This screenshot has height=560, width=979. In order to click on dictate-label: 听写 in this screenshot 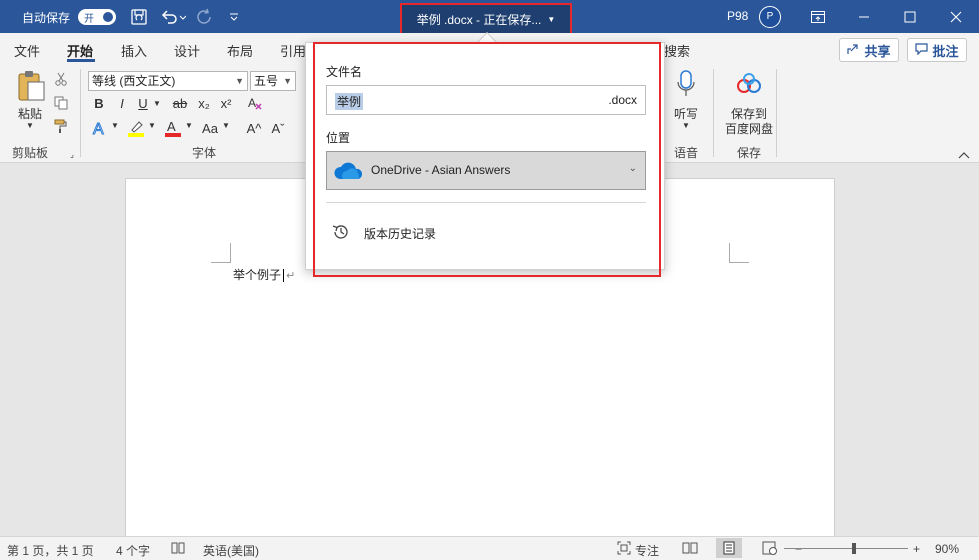, I will do `click(686, 113)`.